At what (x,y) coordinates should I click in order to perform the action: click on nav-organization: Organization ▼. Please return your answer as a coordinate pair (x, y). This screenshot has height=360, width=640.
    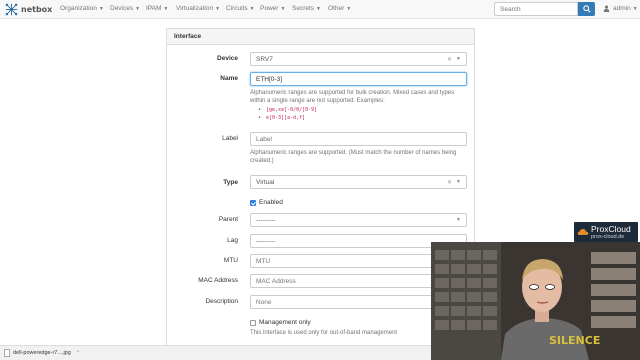
    Looking at the image, I should click on (82, 8).